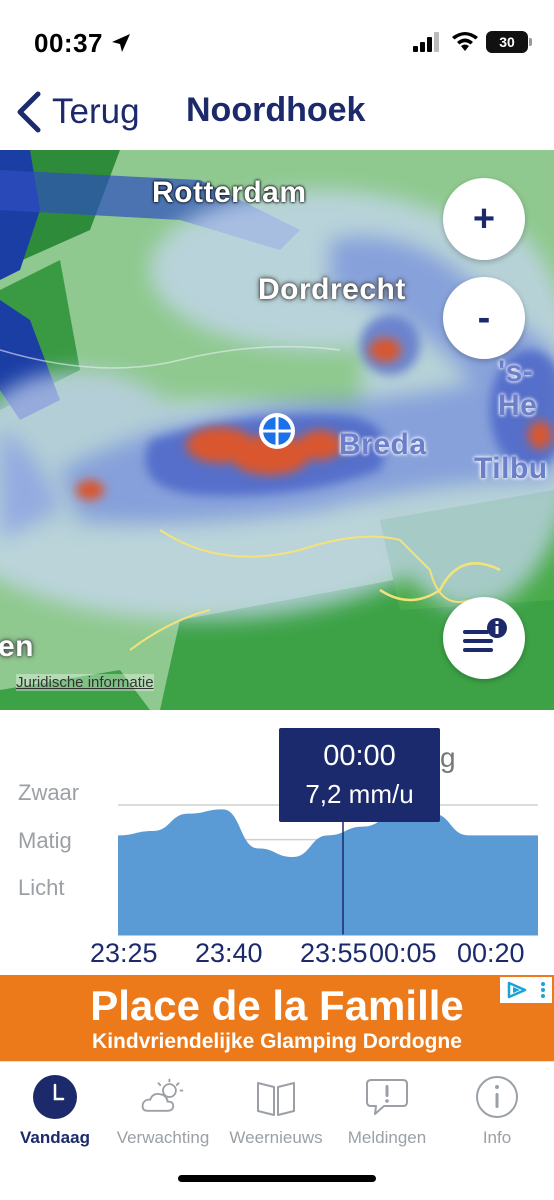 This screenshot has width=554, height=1200. I want to click on city-label-rotterdam: Rotterdam, so click(229, 192).